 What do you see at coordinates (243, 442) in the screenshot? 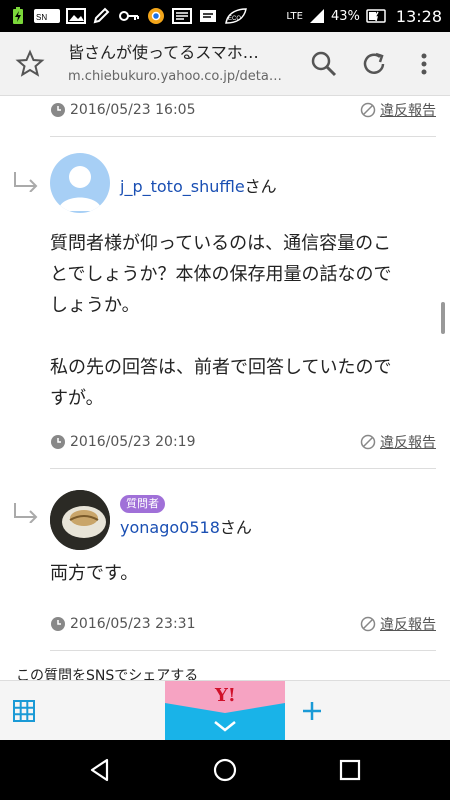
I see `answer-meta-row: 2016/05/23 20:19 違反報告` at bounding box center [243, 442].